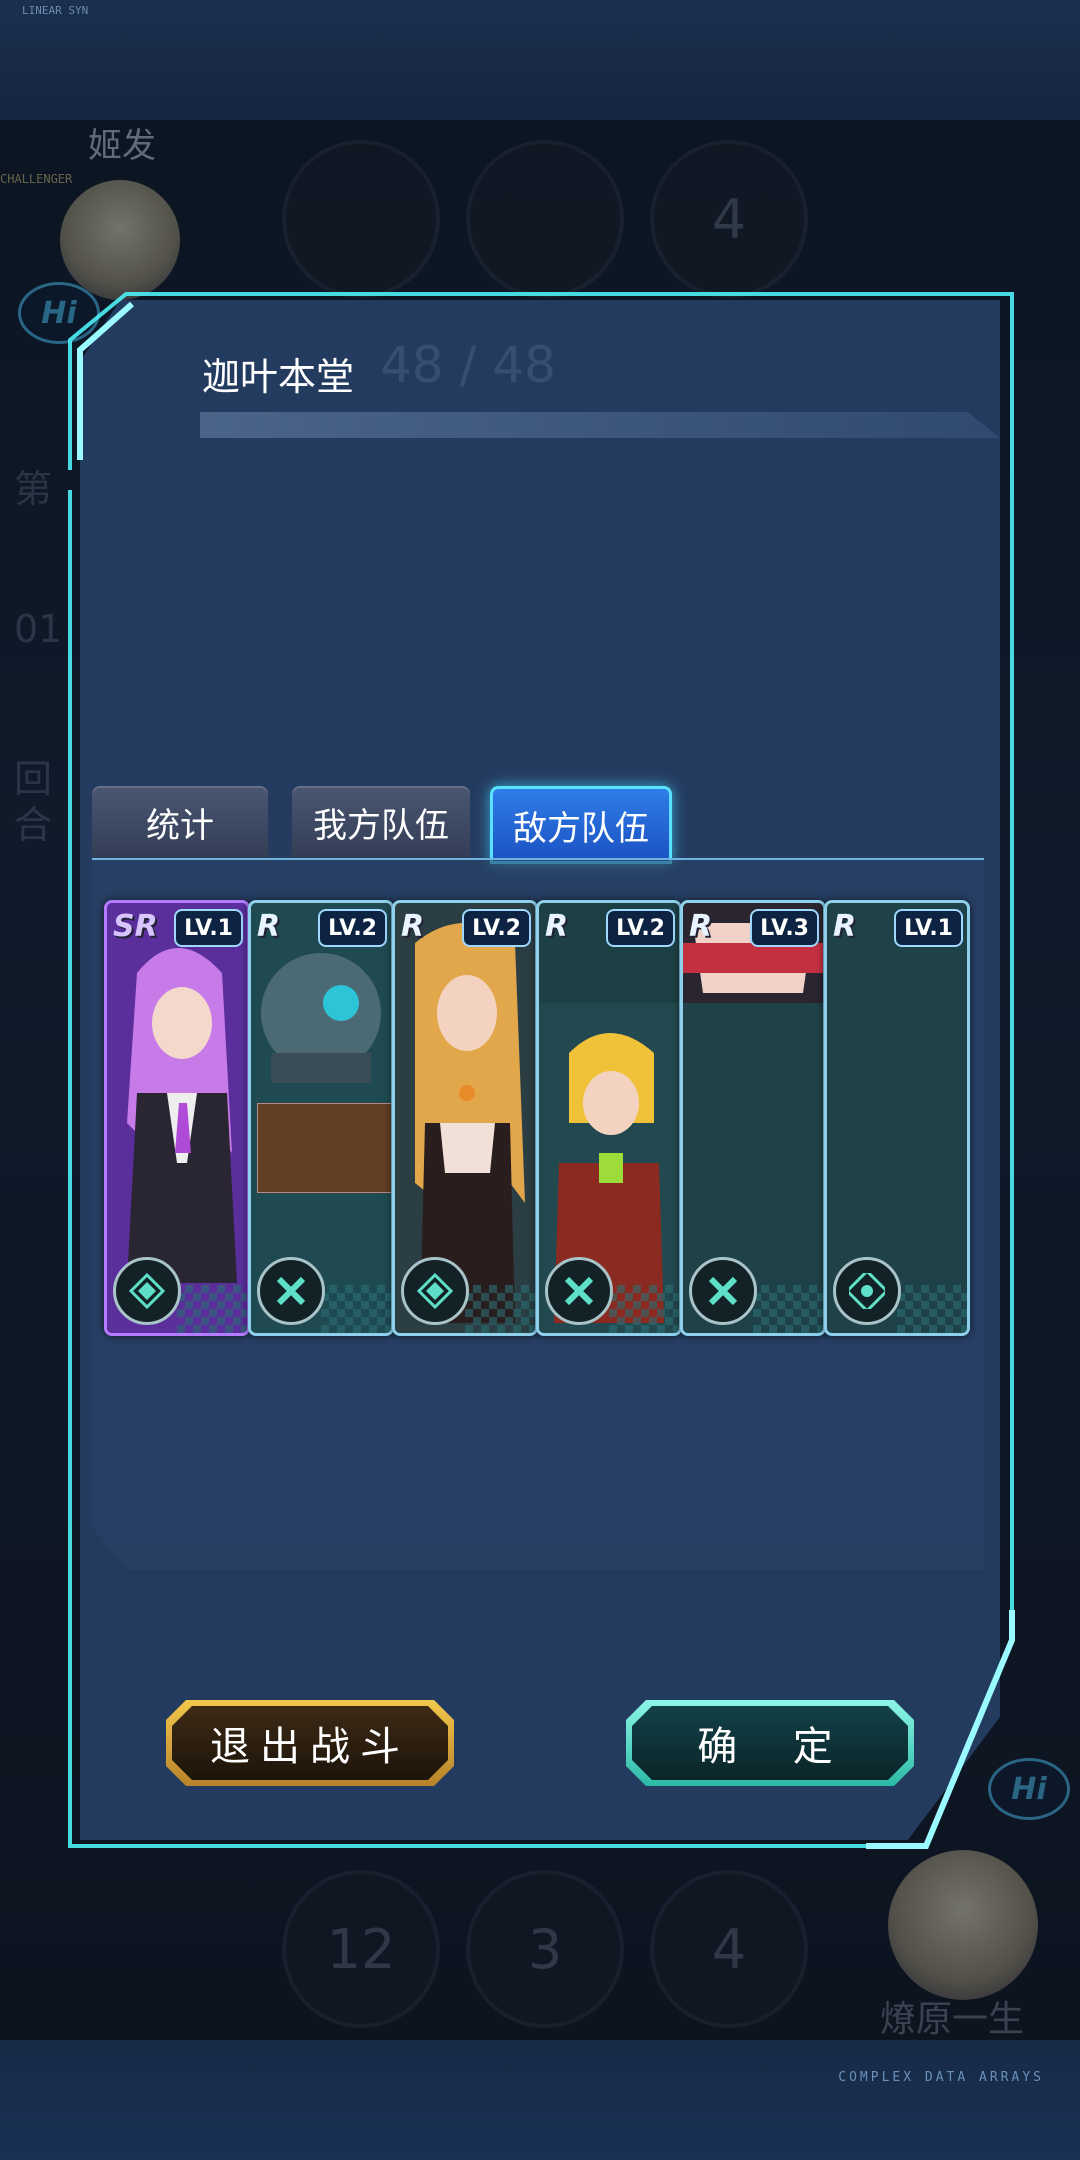 Image resolution: width=1080 pixels, height=2160 pixels. Describe the element at coordinates (465, 1118) in the screenshot. I see `enemy-card-3: R LV.2` at that location.